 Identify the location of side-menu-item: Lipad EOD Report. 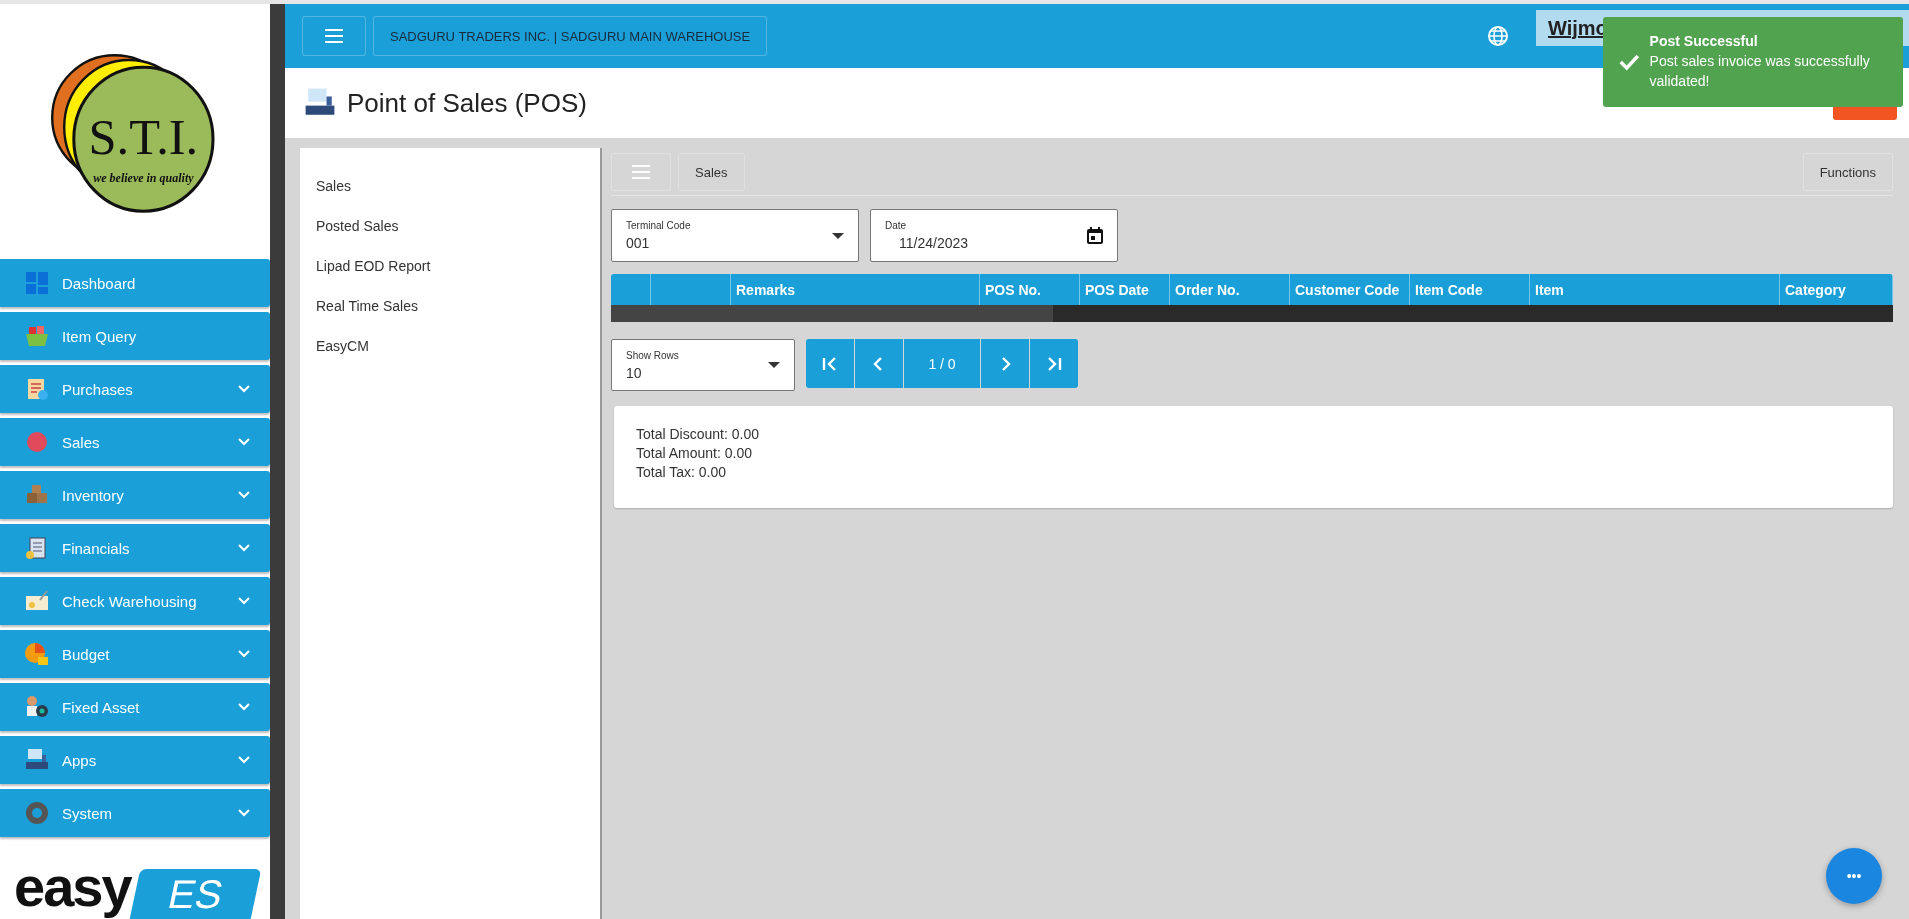
(450, 266).